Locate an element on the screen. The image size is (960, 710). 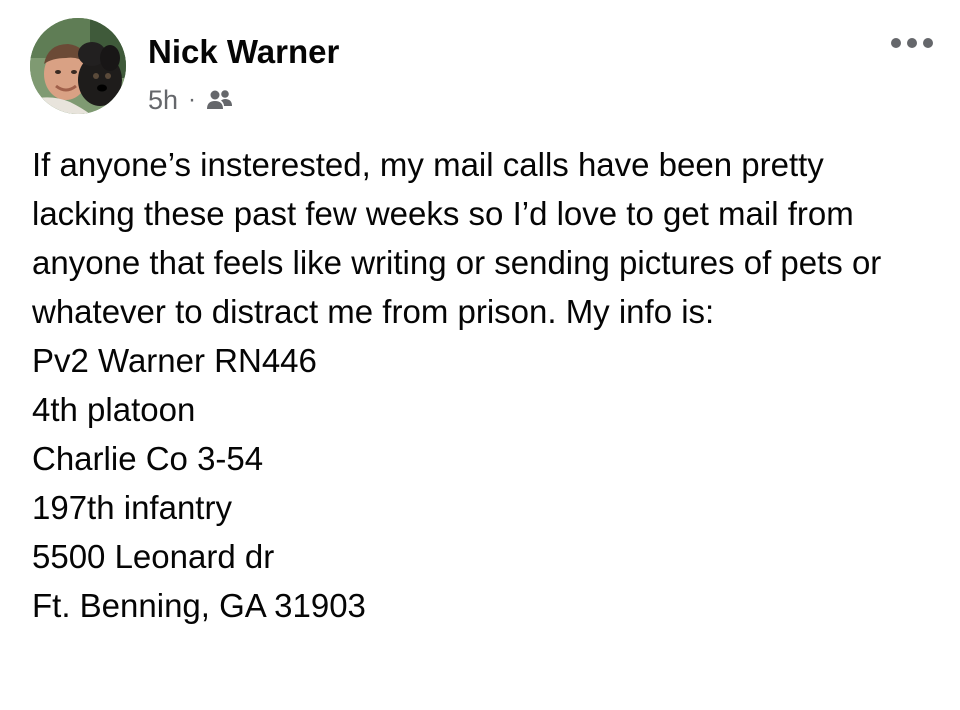
avatar is located at coordinates (78, 66).